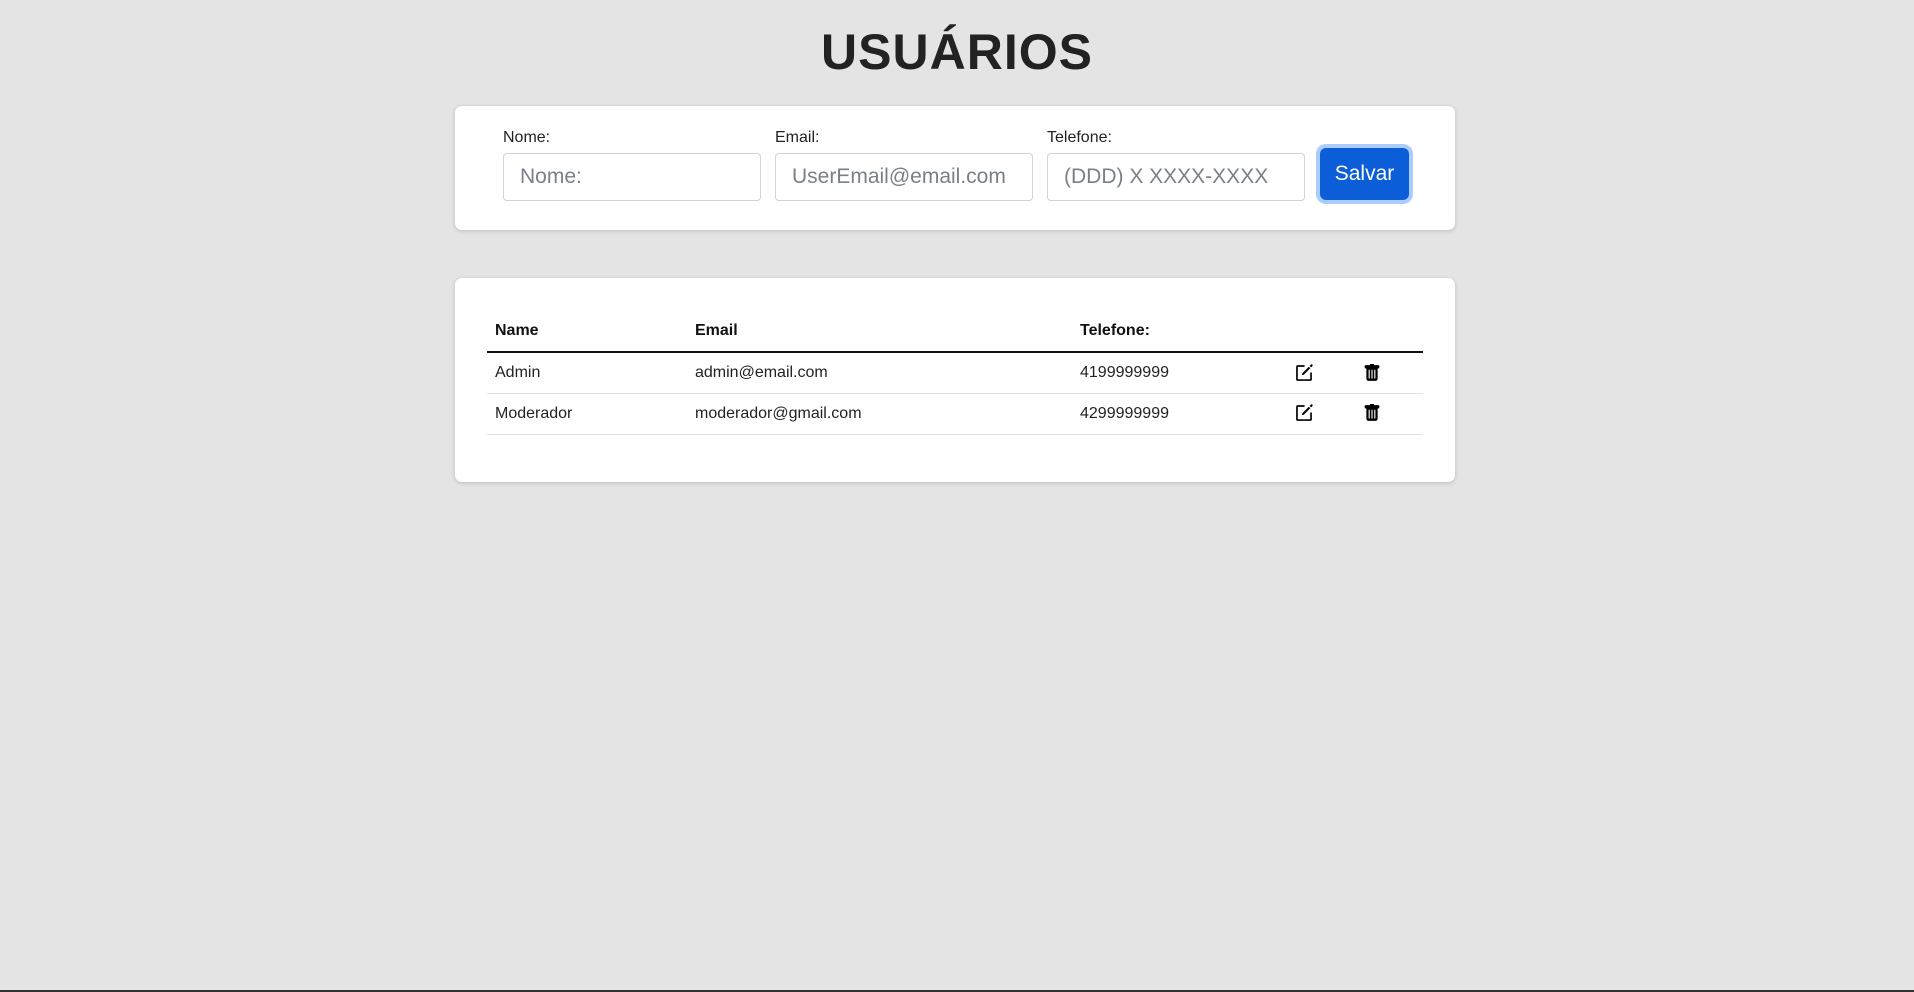 The height and width of the screenshot is (992, 1914). I want to click on user-form-card: Nome: Email: Telefone: Salvar, so click(955, 168).